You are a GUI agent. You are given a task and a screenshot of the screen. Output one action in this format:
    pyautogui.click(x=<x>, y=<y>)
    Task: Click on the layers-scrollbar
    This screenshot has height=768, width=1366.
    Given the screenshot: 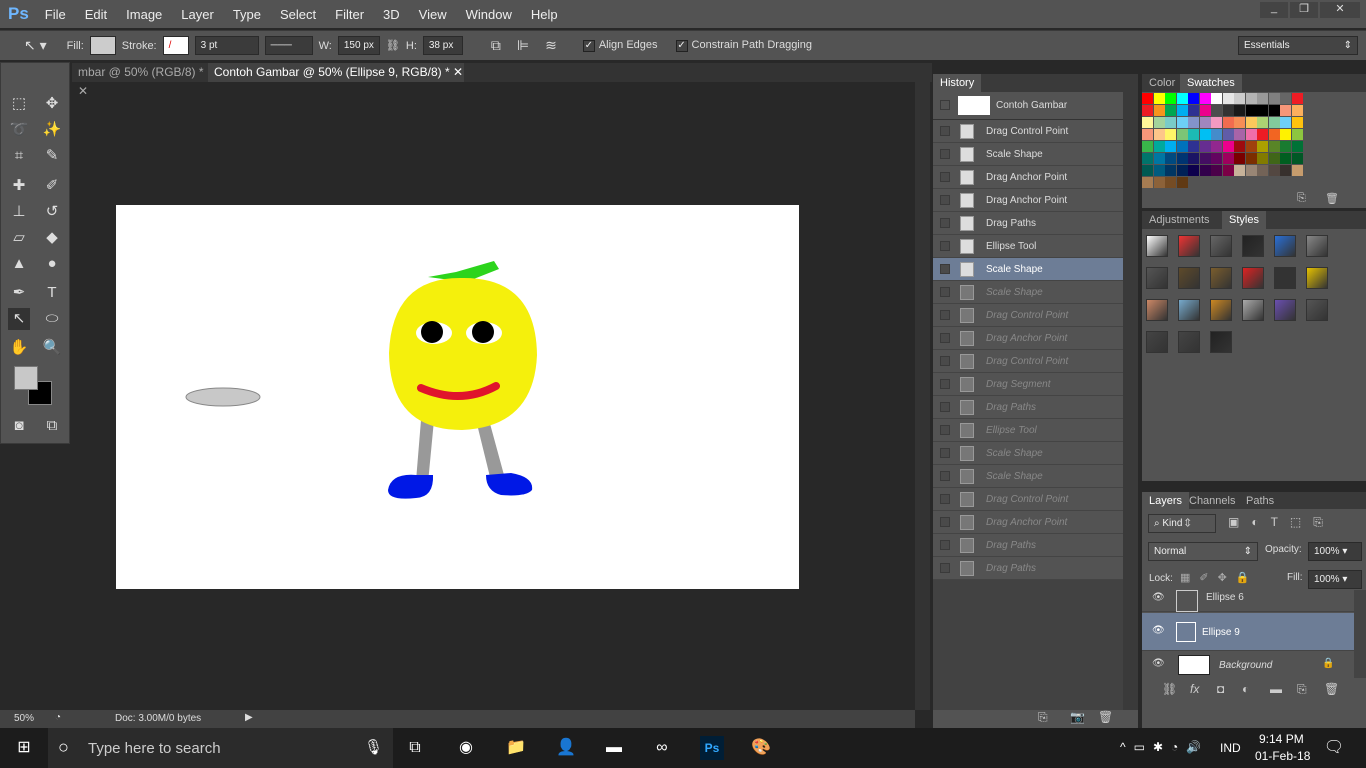 What is the action you would take?
    pyautogui.click(x=1360, y=634)
    